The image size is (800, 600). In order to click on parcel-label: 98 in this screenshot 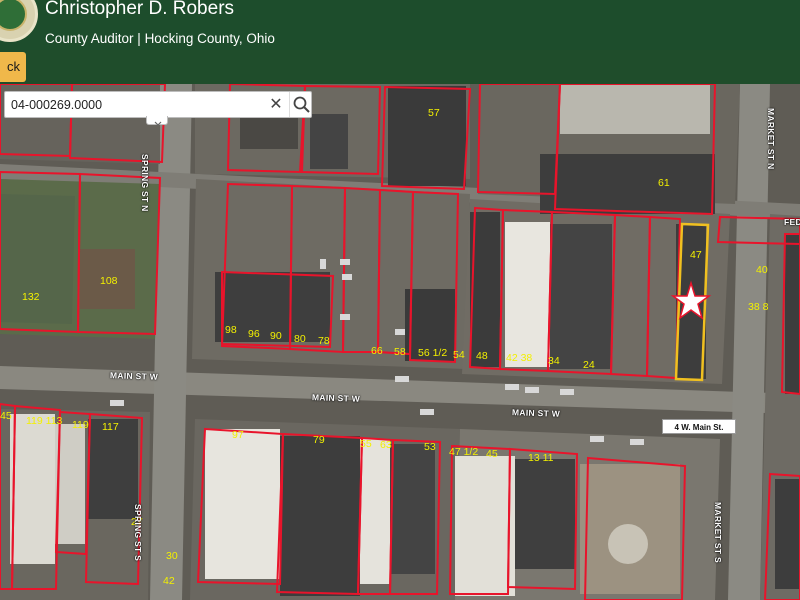, I will do `click(231, 330)`.